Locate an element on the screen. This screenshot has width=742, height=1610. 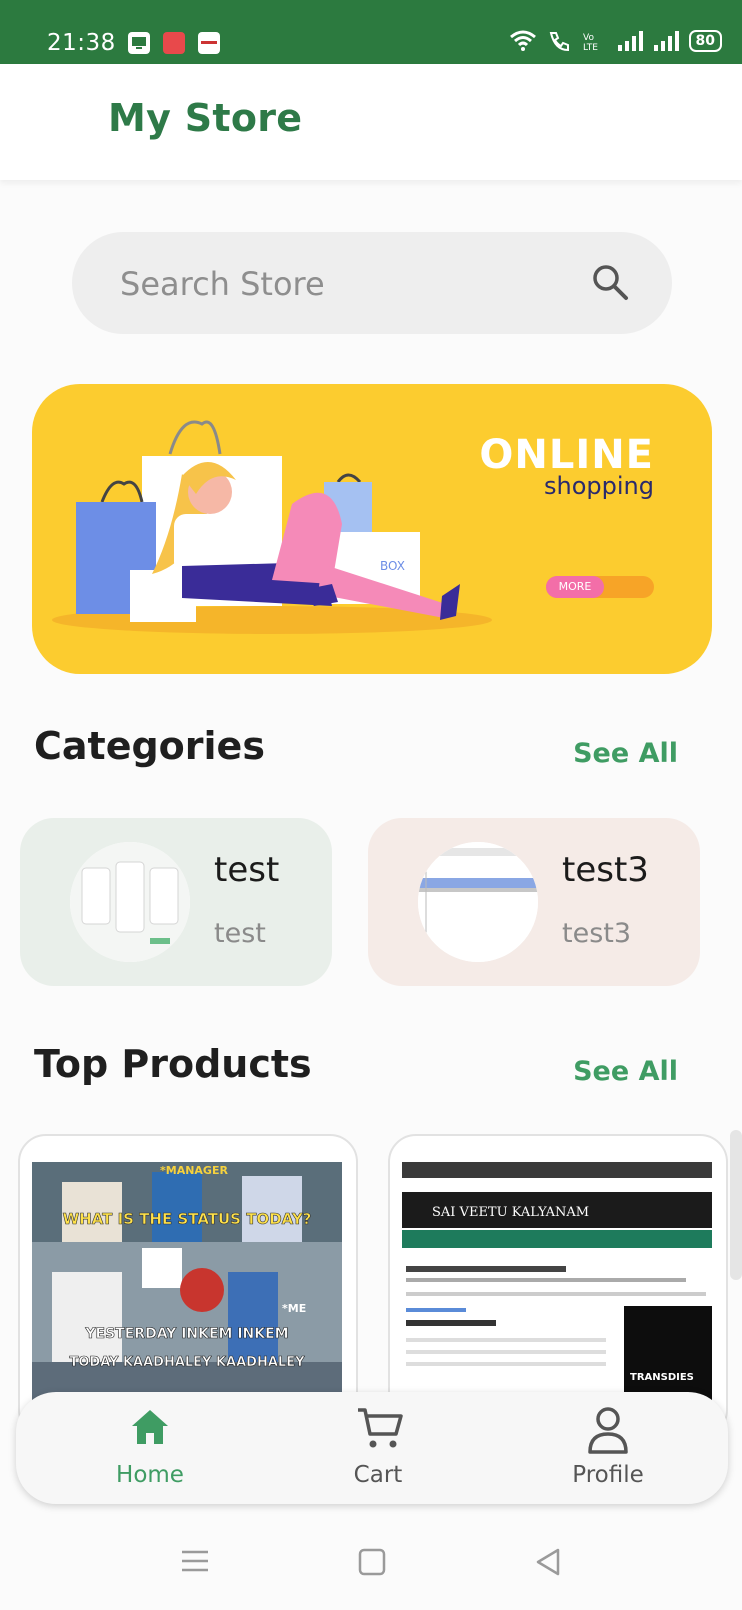
search-icon is located at coordinates (610, 282).